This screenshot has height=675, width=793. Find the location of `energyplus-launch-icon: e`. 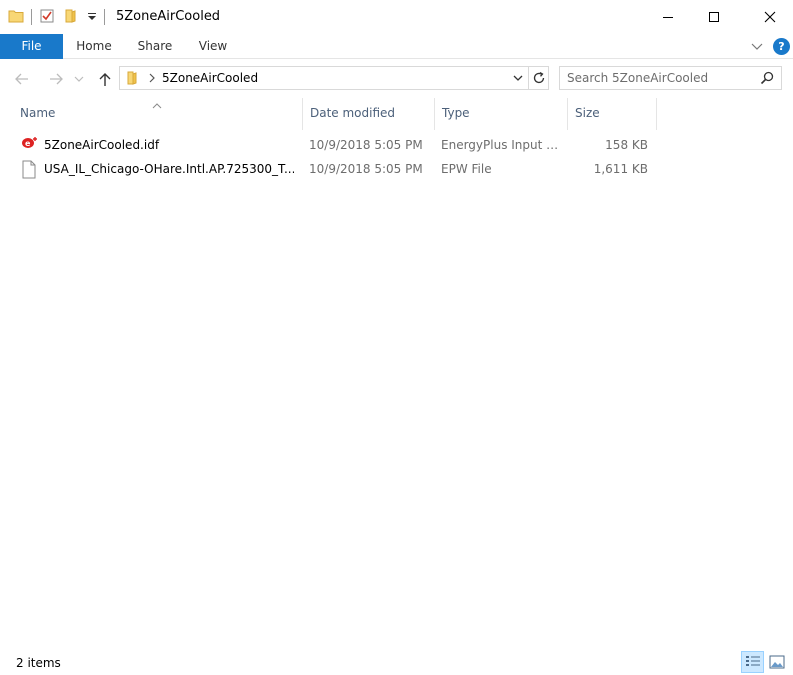

energyplus-launch-icon: e is located at coordinates (29, 145).